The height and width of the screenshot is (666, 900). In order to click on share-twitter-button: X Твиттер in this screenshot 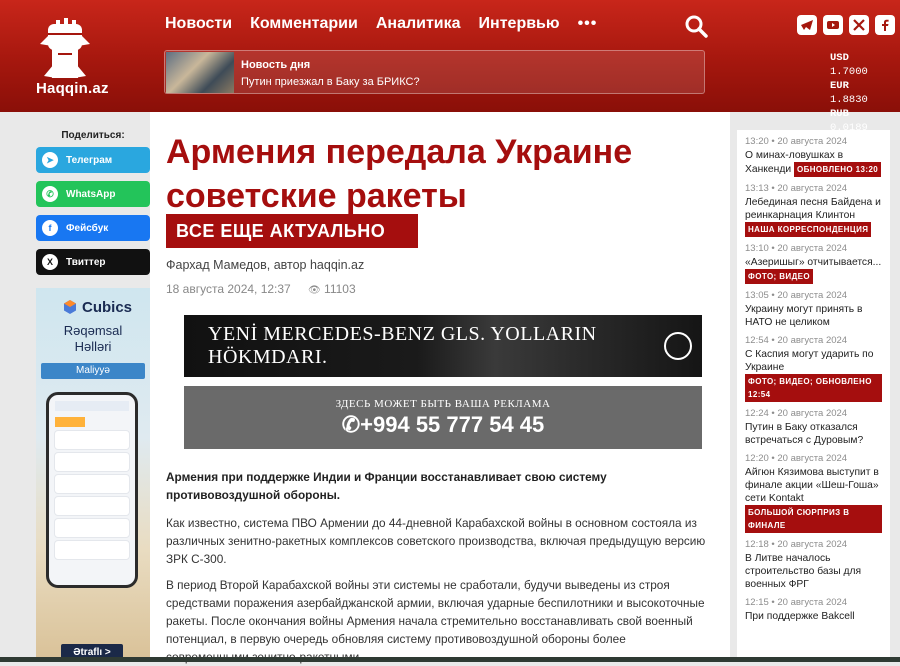, I will do `click(93, 262)`.